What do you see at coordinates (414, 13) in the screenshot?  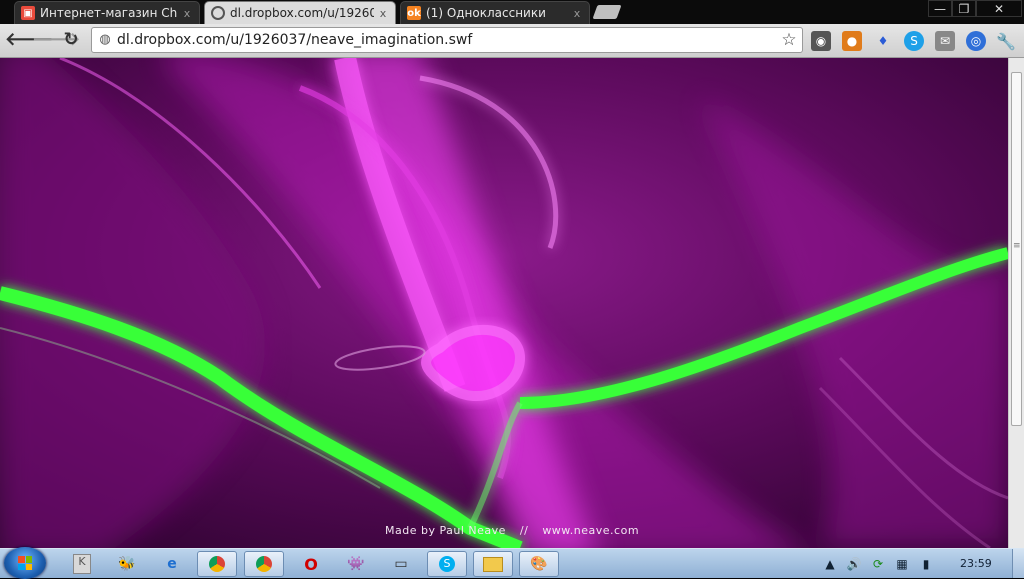 I see `odnoklassniki-icon: ok` at bounding box center [414, 13].